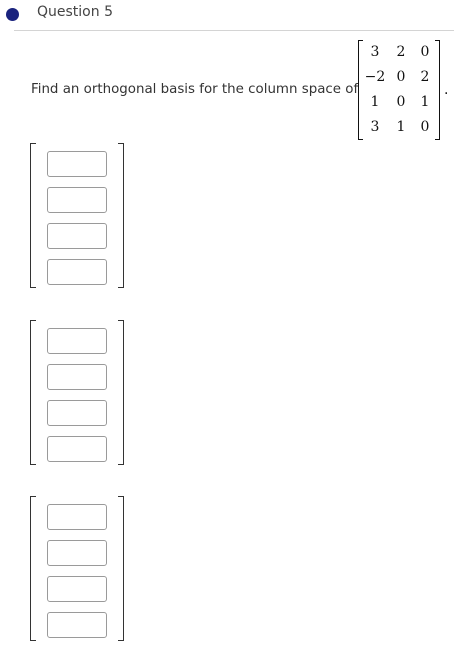 The height and width of the screenshot is (659, 454). What do you see at coordinates (75, 12) in the screenshot?
I see `question-title: Question 5` at bounding box center [75, 12].